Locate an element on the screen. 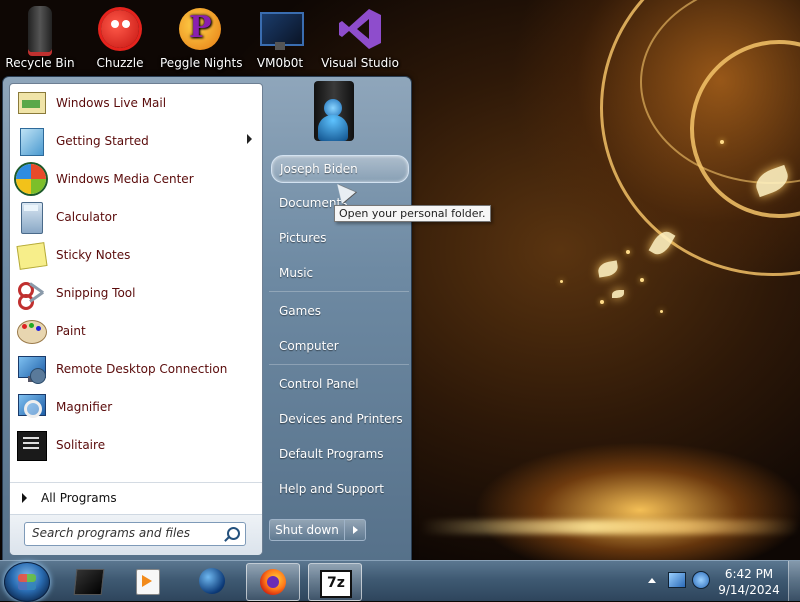 Image resolution: width=800 pixels, height=602 pixels. search-box is located at coordinates (135, 534).